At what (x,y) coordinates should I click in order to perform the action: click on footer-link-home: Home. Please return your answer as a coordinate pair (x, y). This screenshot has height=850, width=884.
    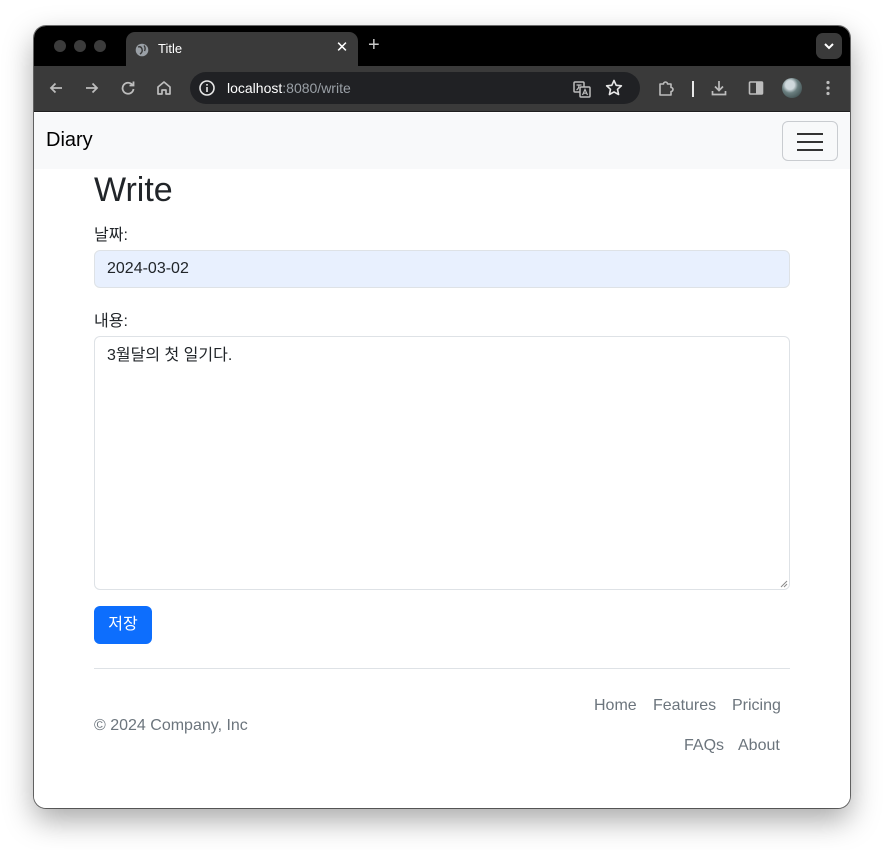
    Looking at the image, I should click on (615, 706).